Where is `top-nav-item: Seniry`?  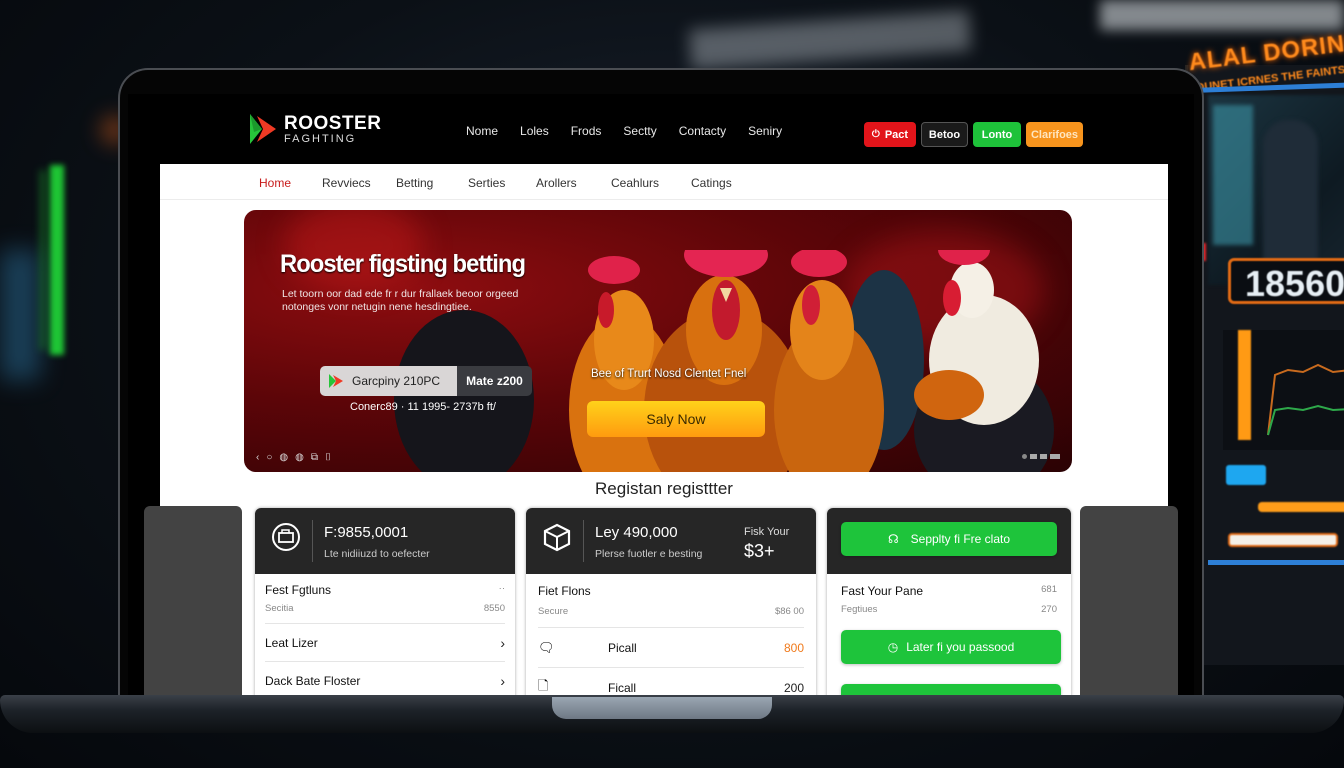 top-nav-item: Seniry is located at coordinates (765, 131).